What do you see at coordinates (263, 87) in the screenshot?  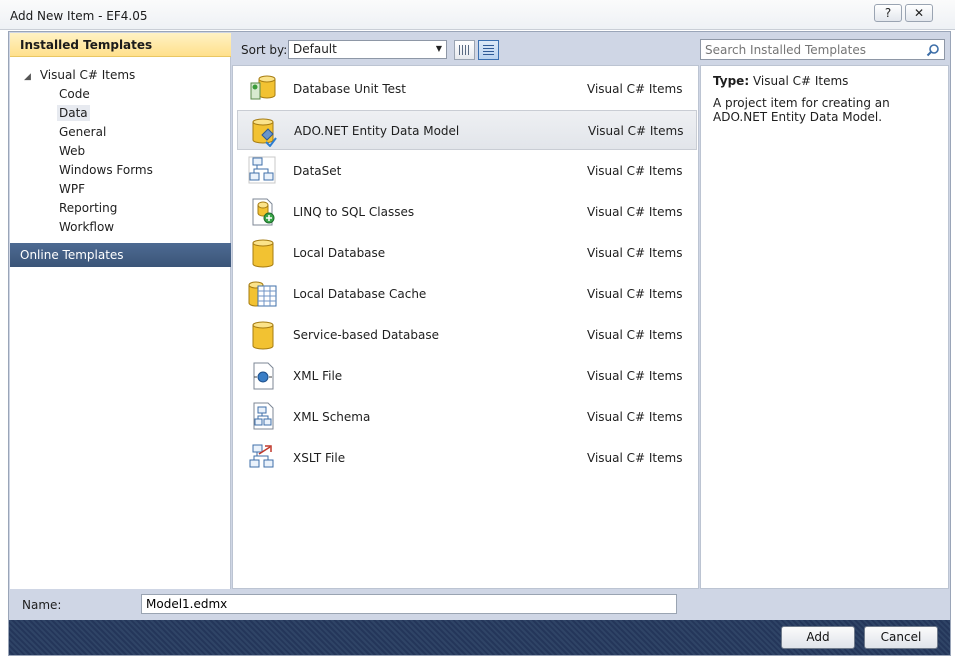 I see `database-unit-test-icon` at bounding box center [263, 87].